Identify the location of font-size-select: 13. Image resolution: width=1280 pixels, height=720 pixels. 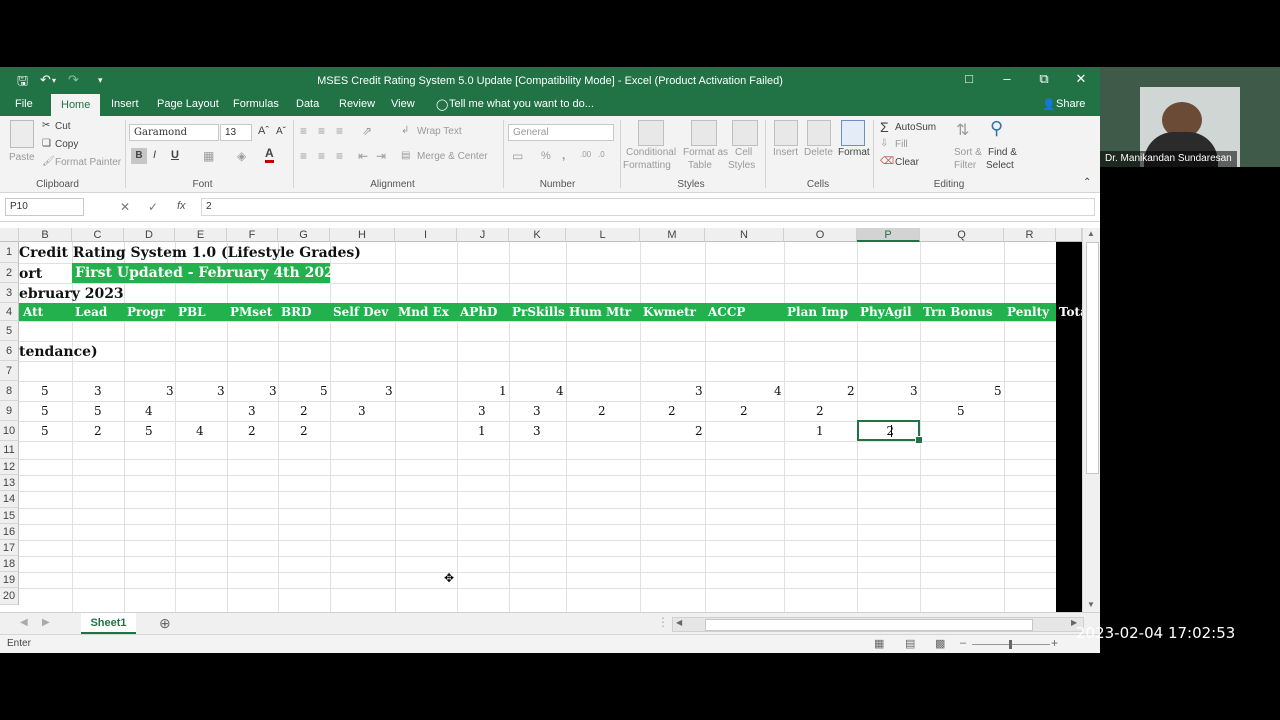
(236, 132).